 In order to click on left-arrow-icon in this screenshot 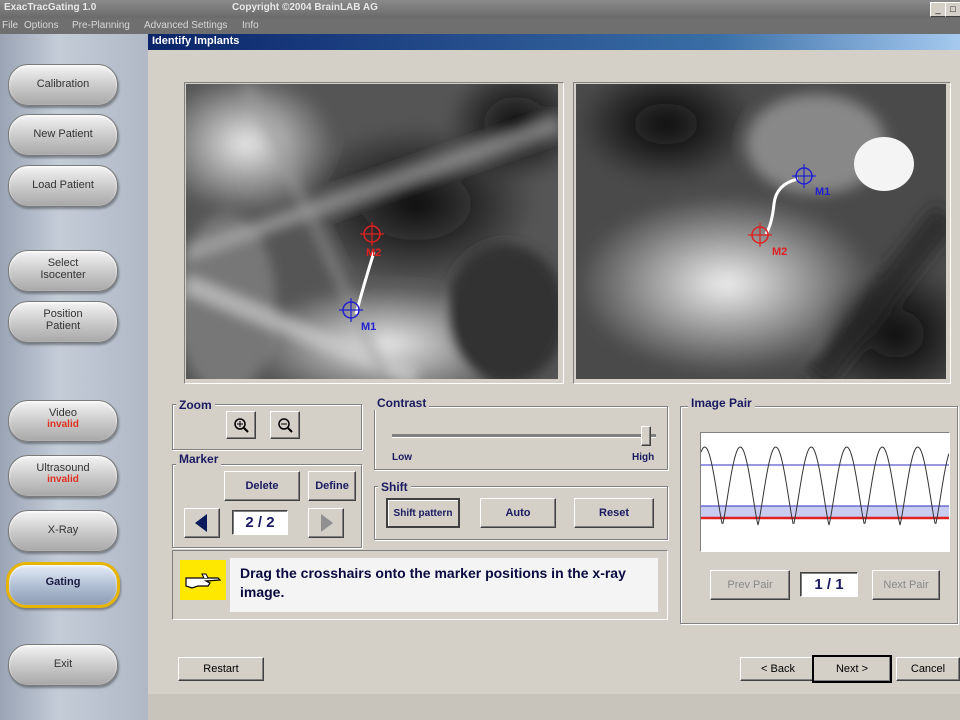, I will do `click(201, 523)`.